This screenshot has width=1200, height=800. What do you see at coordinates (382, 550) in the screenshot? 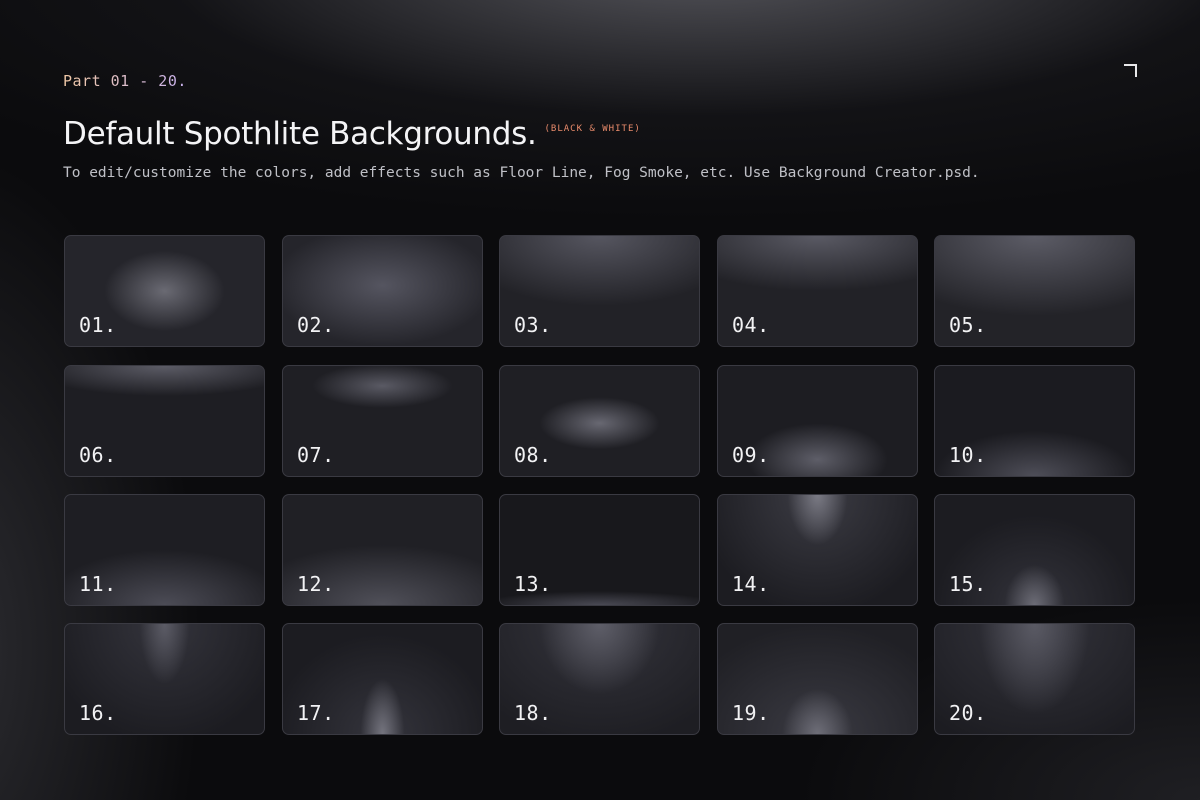
I see `background-tile: 12.` at bounding box center [382, 550].